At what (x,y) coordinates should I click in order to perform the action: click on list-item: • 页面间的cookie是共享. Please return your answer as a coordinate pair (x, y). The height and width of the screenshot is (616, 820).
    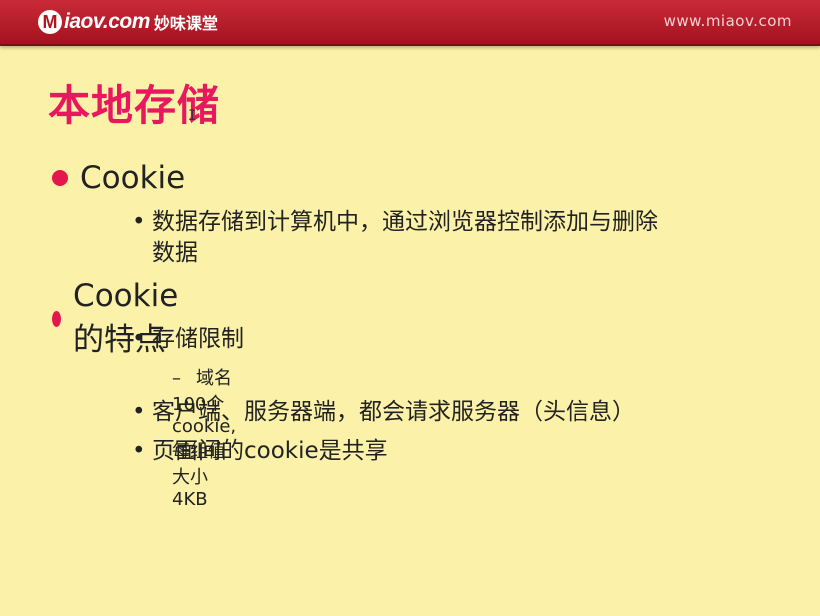
    Looking at the image, I should click on (452, 451).